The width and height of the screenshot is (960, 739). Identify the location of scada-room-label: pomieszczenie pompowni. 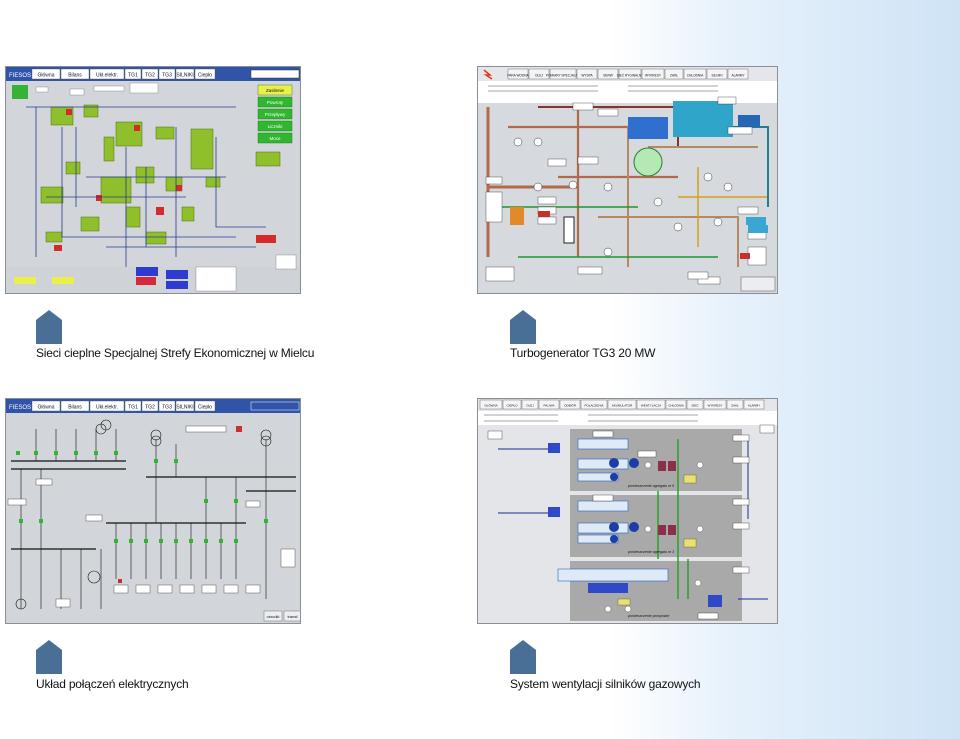
(648, 616).